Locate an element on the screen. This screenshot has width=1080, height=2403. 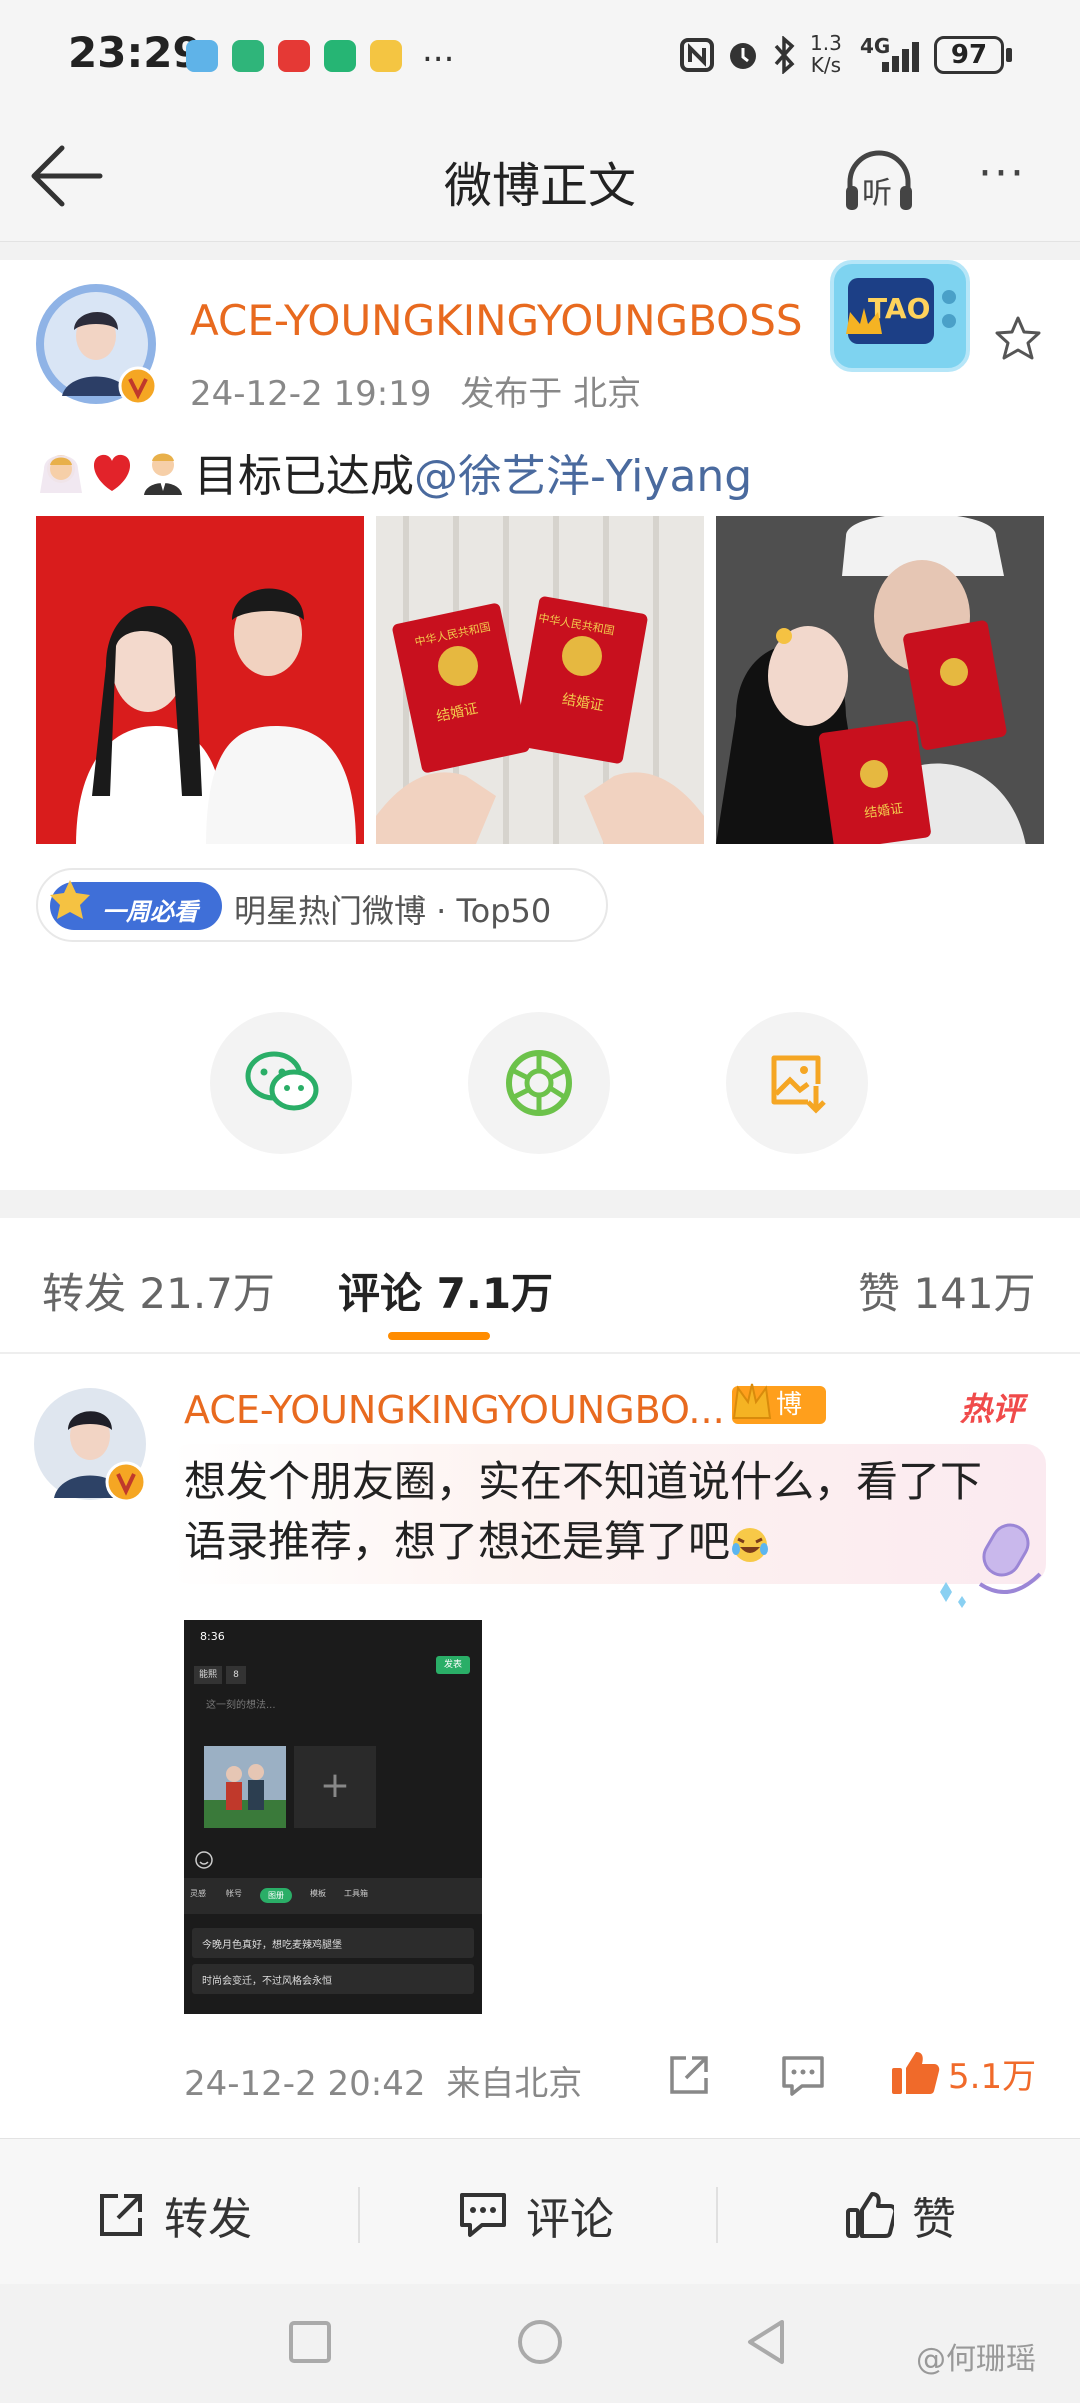
post-meta: 24-12-2 19:19 发布于 北京 is located at coordinates (415, 390).